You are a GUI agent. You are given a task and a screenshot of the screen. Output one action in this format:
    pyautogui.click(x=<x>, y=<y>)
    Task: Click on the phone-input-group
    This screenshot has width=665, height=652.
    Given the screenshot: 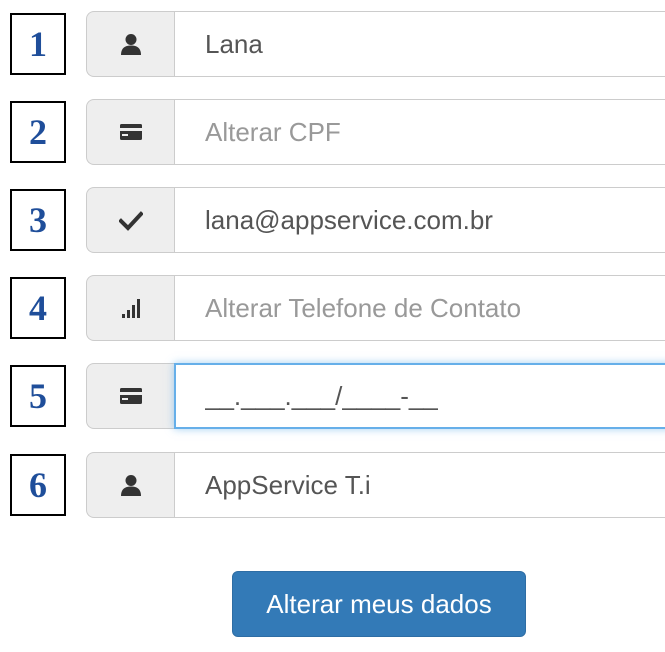 What is the action you would take?
    pyautogui.click(x=375, y=308)
    